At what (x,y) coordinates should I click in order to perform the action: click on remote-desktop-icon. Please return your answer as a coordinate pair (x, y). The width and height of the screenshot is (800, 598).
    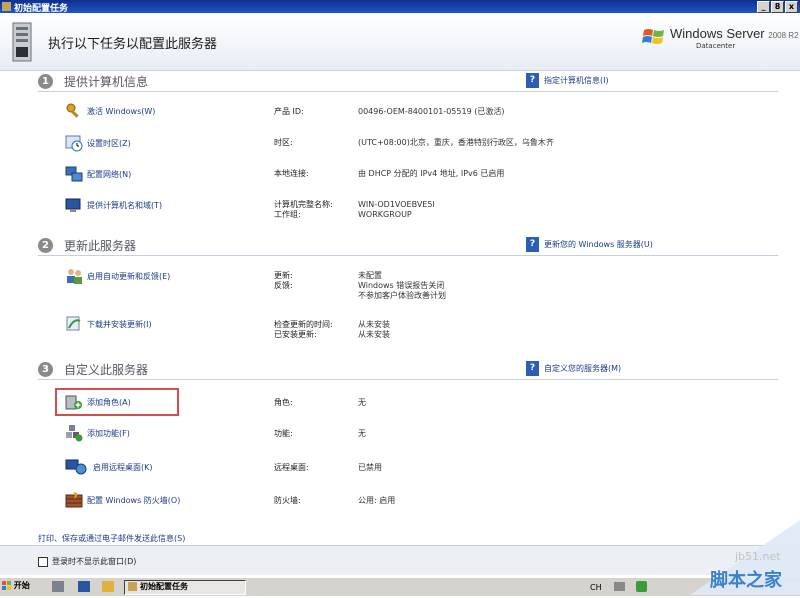
    Looking at the image, I should click on (76, 467).